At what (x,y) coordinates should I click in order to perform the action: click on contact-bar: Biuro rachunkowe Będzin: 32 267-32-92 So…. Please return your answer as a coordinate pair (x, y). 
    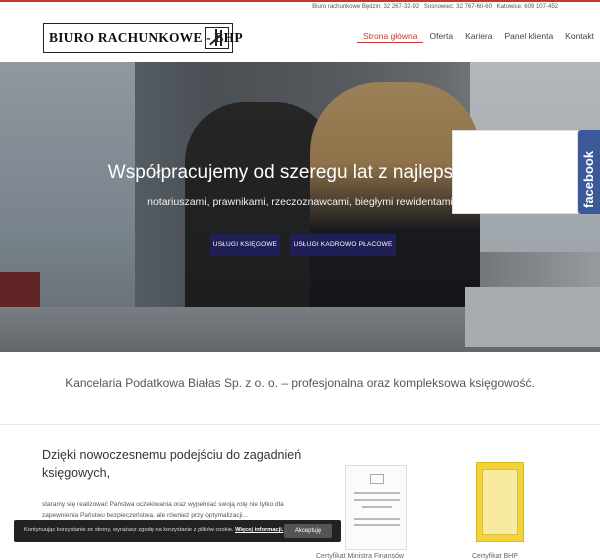
    Looking at the image, I should click on (433, 9).